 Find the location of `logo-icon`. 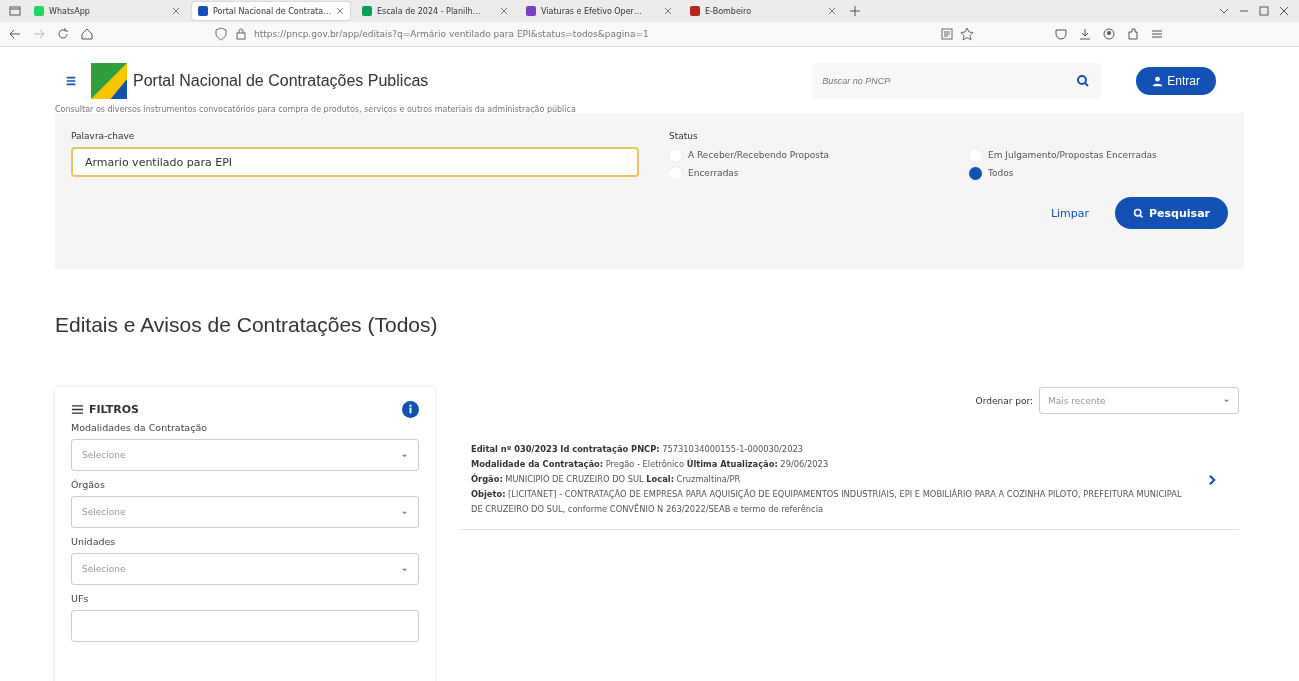

logo-icon is located at coordinates (109, 81).